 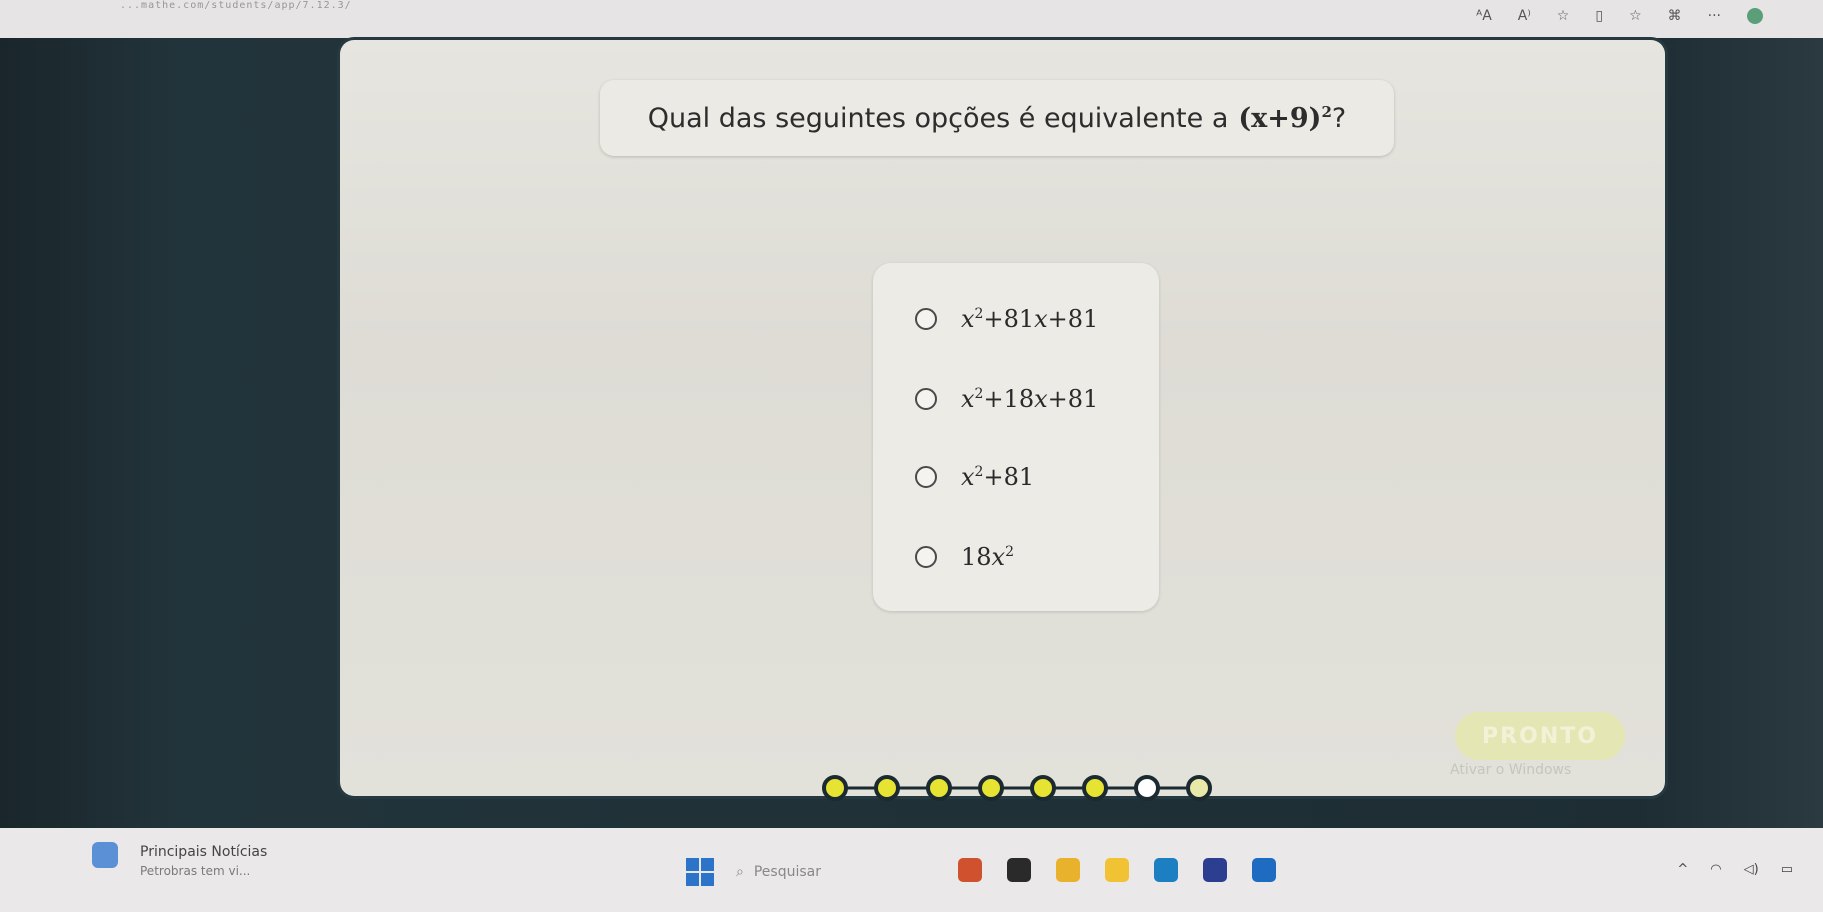 I want to click on address-bar: ...mathe.com/students/app/7.12.3/, so click(x=380, y=6).